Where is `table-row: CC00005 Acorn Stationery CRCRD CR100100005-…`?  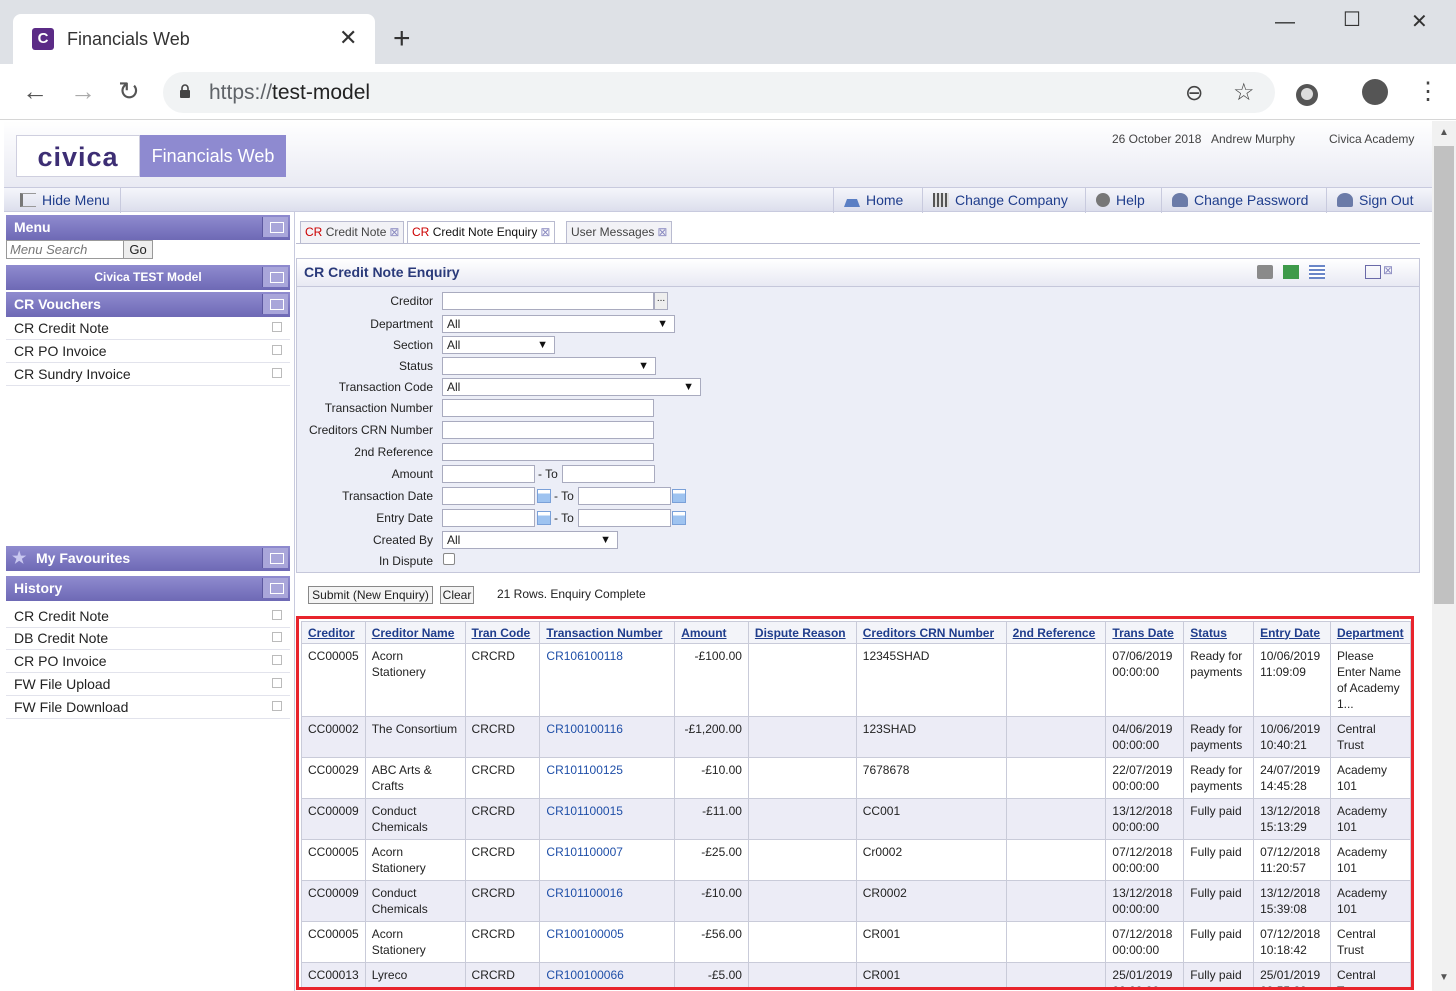
table-row: CC00005 Acorn Stationery CRCRD CR100100005-… is located at coordinates (856, 942).